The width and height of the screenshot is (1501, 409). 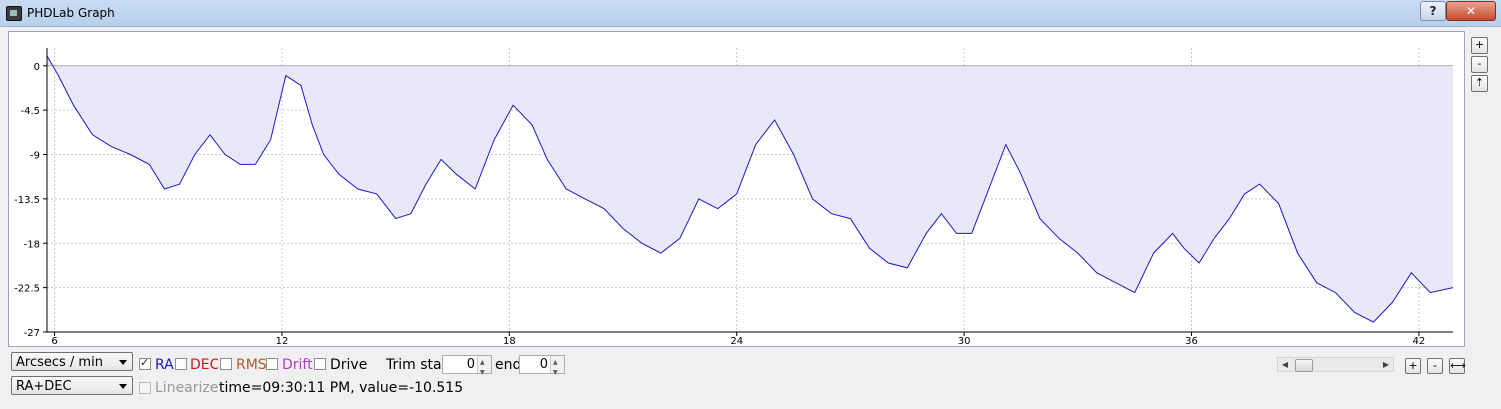 I want to click on mode-select-value: RA+DEC, so click(x=44, y=386).